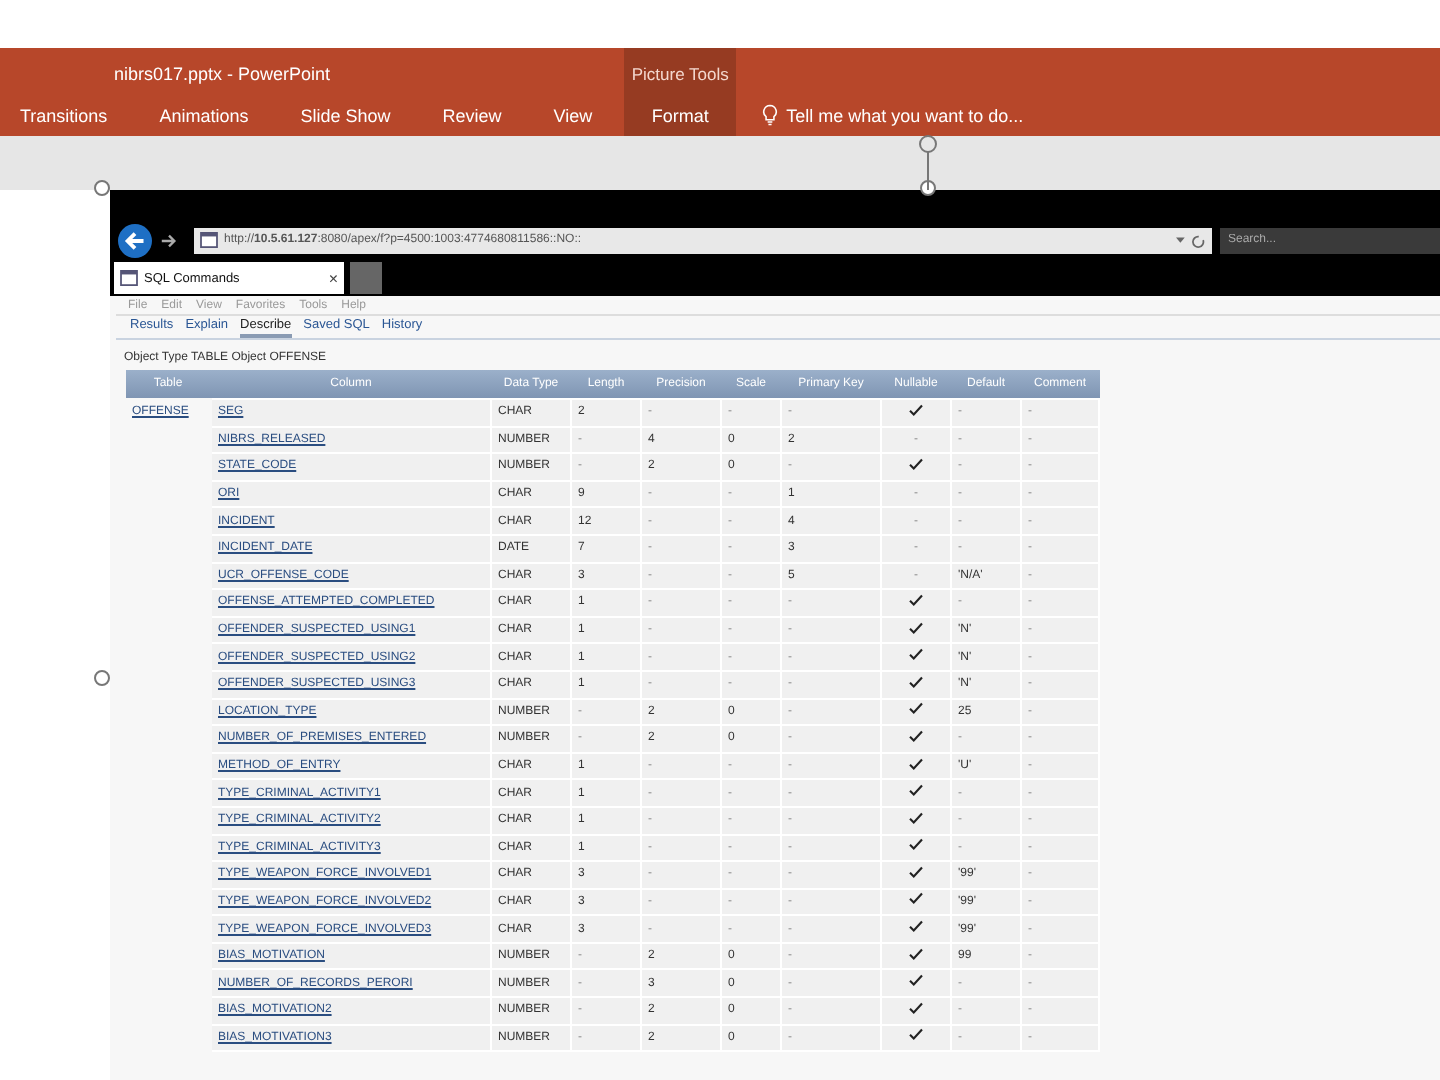  Describe the element at coordinates (135, 240) in the screenshot. I see `back-button-icon` at that location.